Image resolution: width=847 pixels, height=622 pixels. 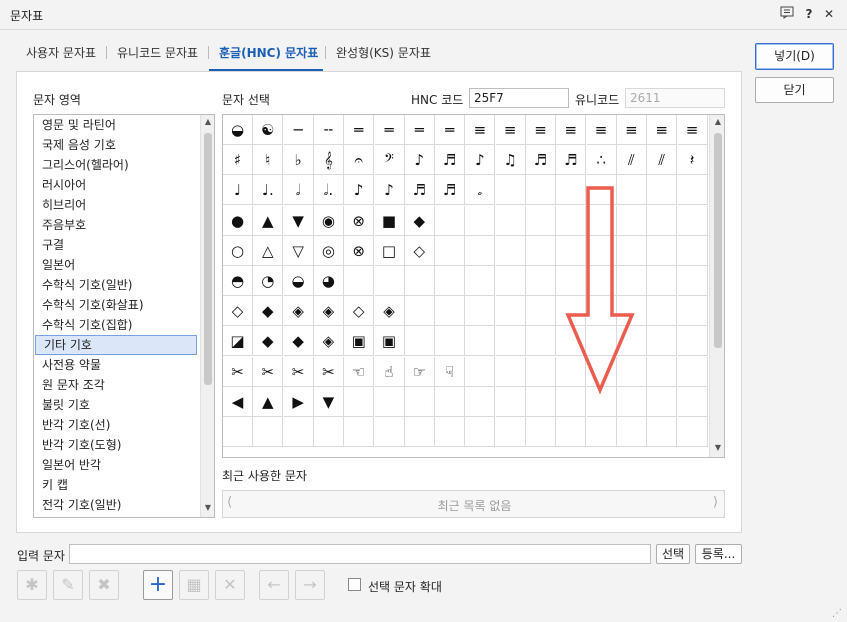 I want to click on list-item: 일본어 반각, so click(x=116, y=465).